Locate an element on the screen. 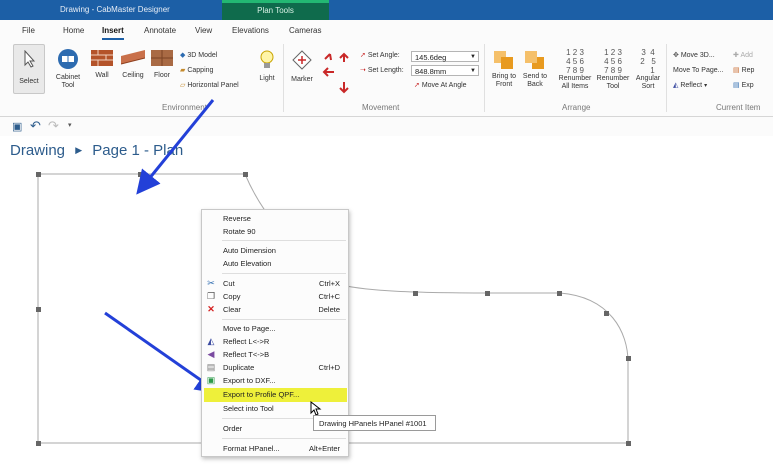 This screenshot has width=773, height=464. menu-item-duplicate: ▤ Duplicate Ctrl+D is located at coordinates (275, 367).